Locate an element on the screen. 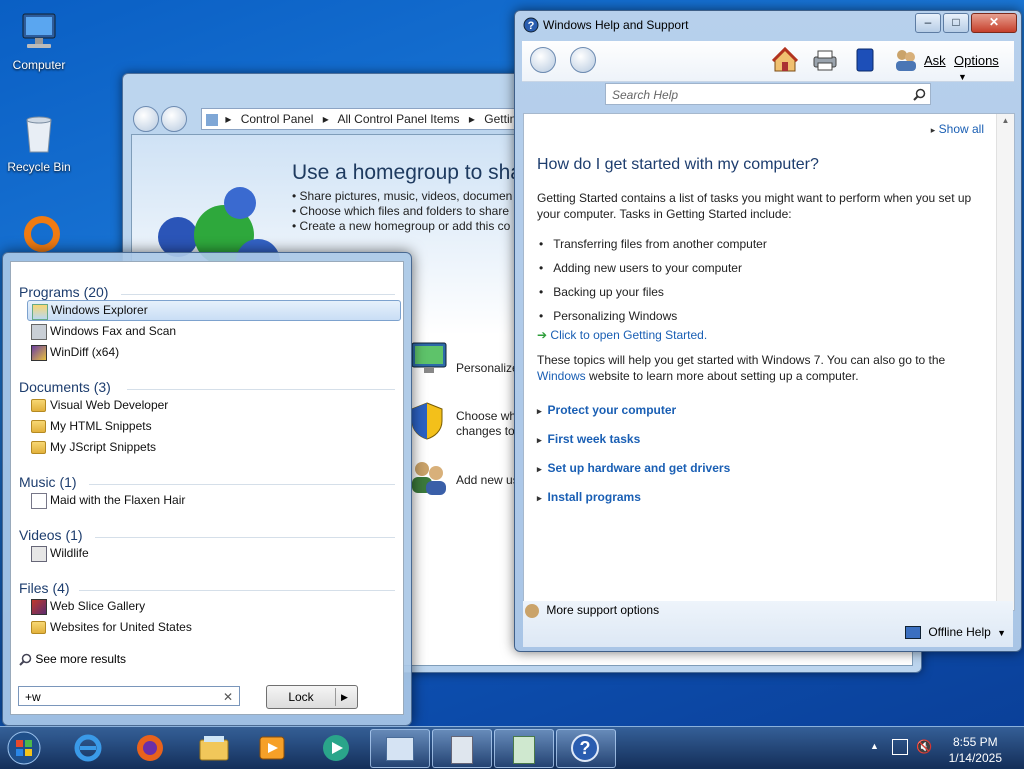 The image size is (1024, 769). section-link-first-week: ▸ First week tasks is located at coordinates (633, 439).